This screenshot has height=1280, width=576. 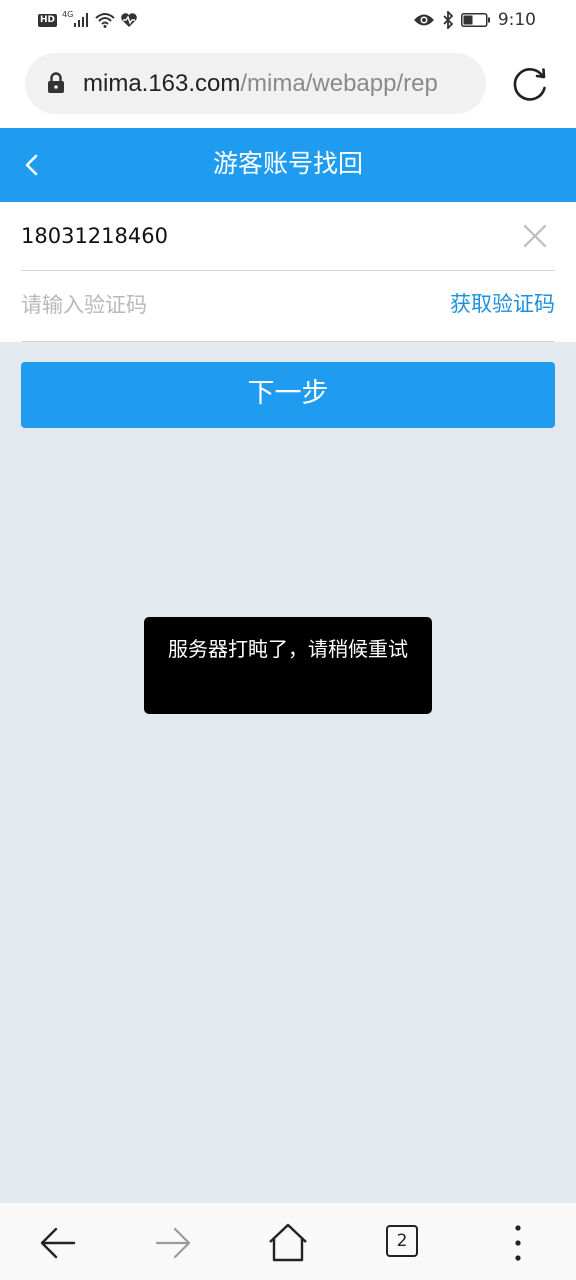 What do you see at coordinates (56, 82) in the screenshot?
I see `lock-icon` at bounding box center [56, 82].